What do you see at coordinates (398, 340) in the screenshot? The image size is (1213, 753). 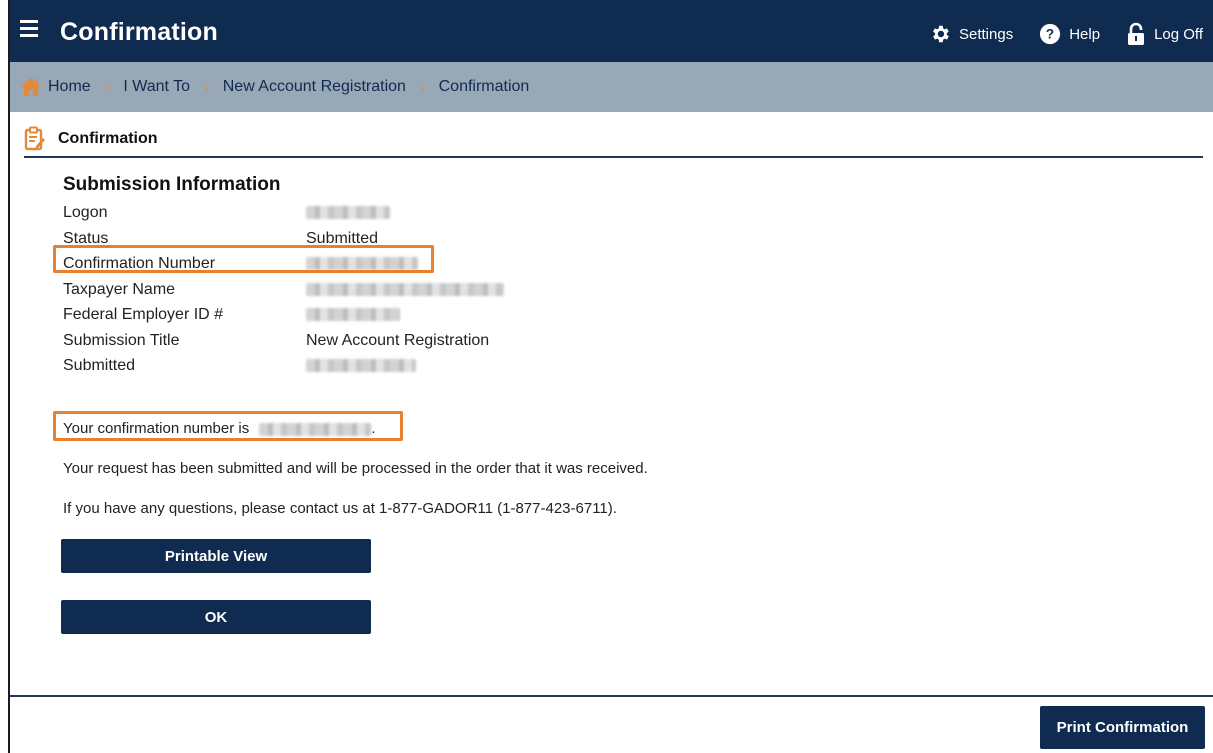 I see `info-value: New Account Registration` at bounding box center [398, 340].